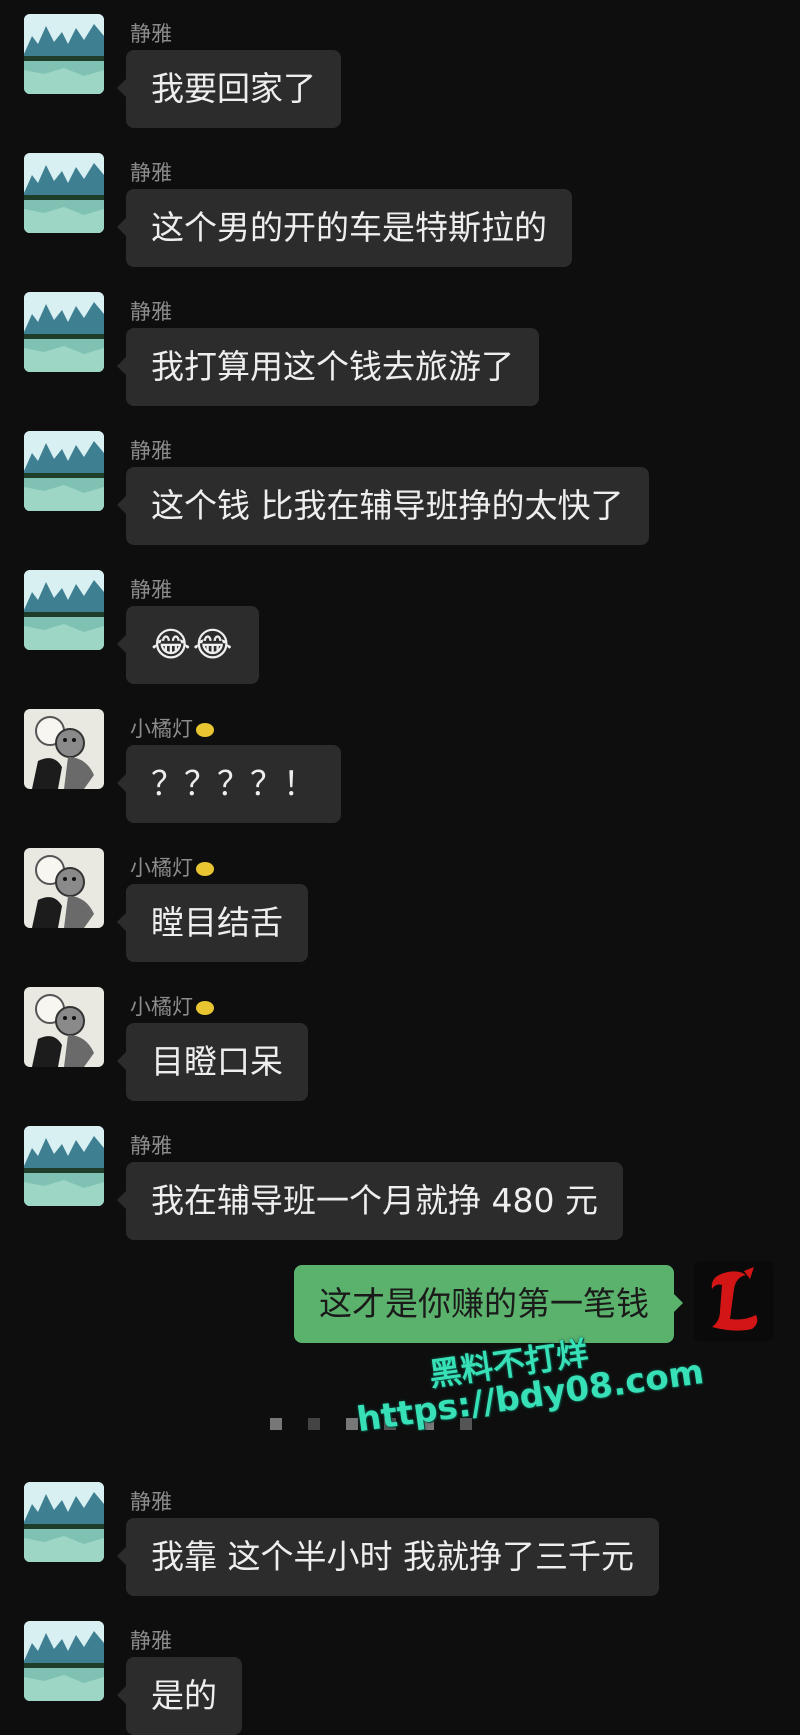  I want to click on message-item: 静雅 我靠 这个半小时 我就挣了三千元, so click(400, 1535).